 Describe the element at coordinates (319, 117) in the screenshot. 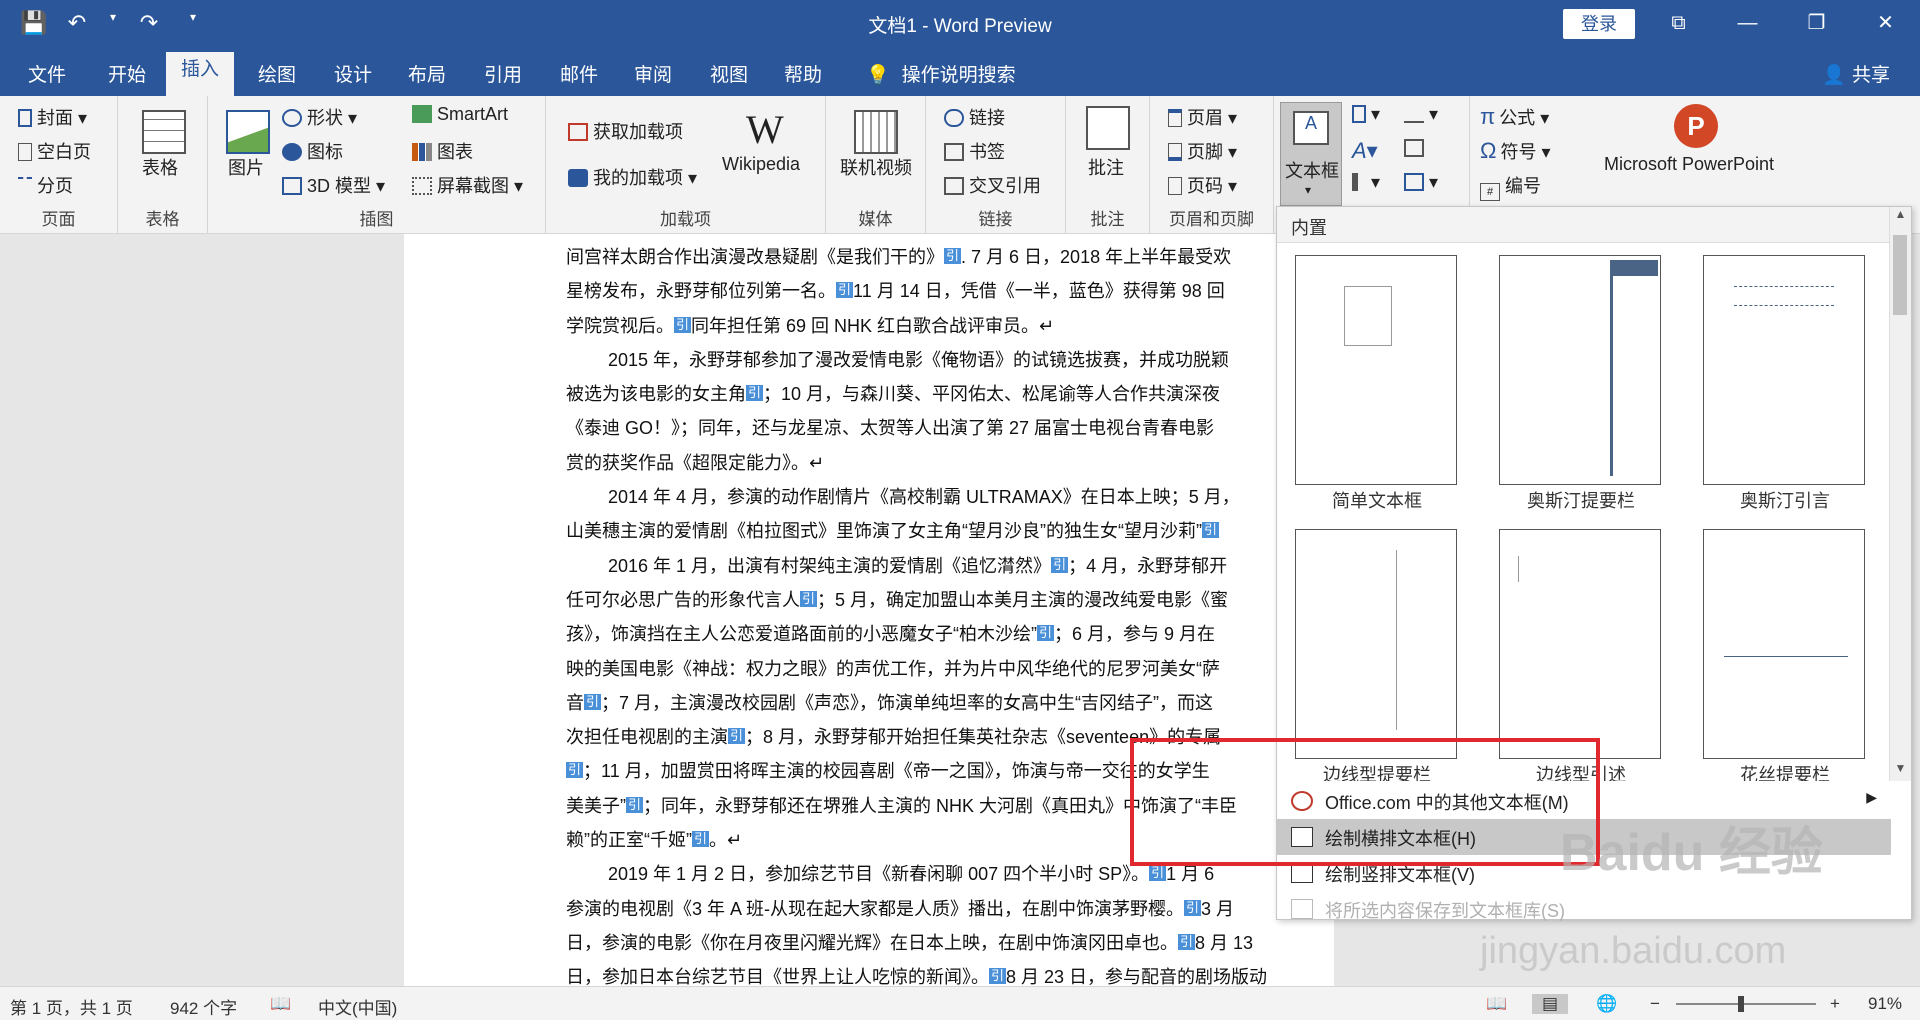

I see `shapes-button: 形状 ▾` at that location.